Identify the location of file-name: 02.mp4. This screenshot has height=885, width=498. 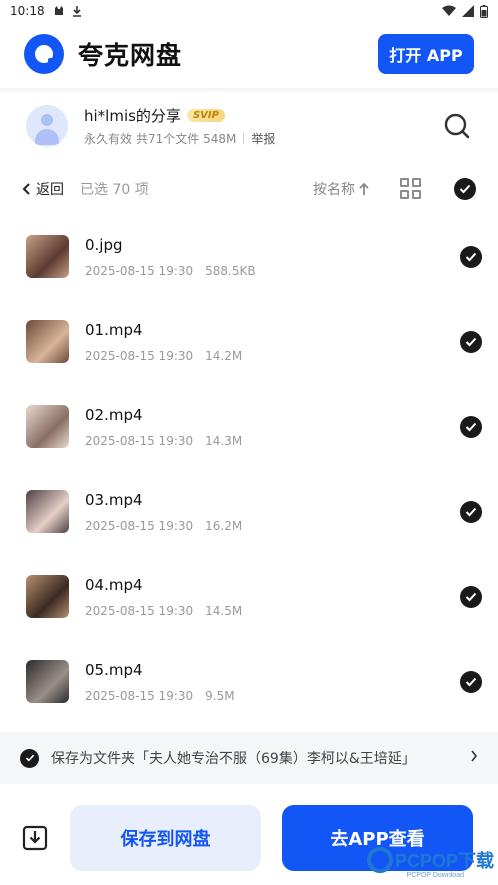
(114, 414).